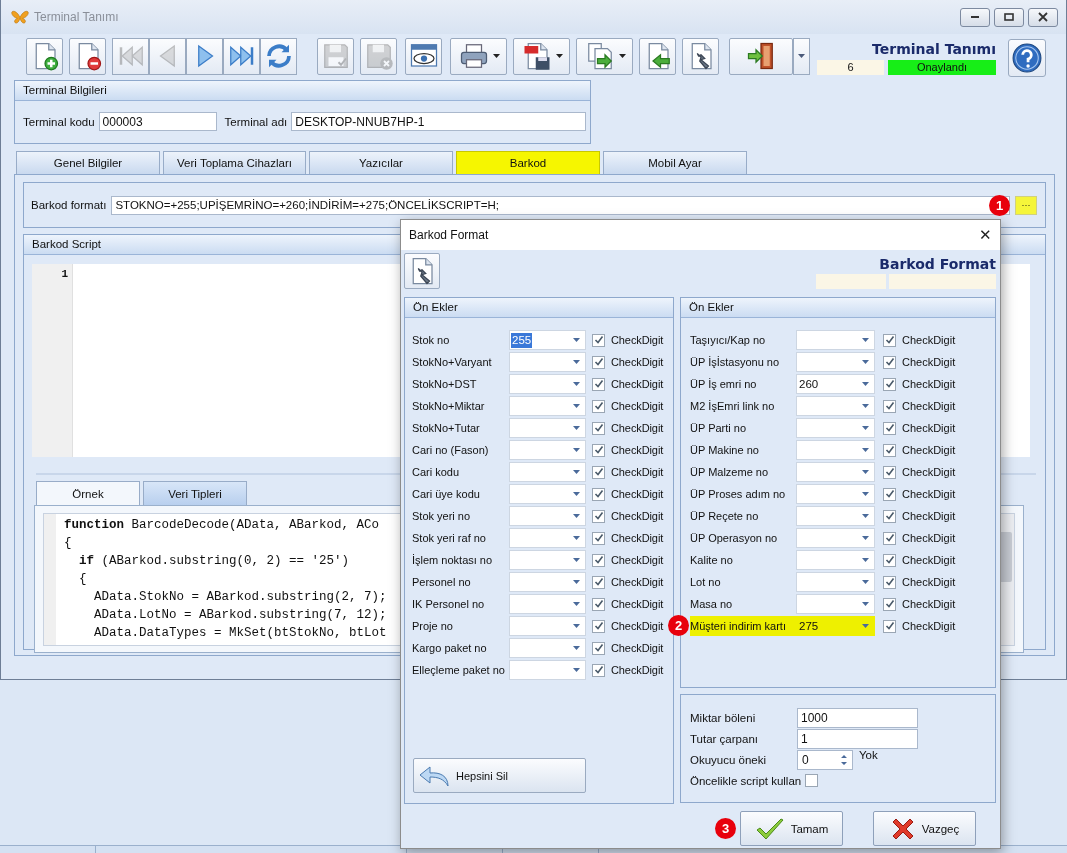  What do you see at coordinates (791, 828) in the screenshot?
I see `ok-button: Tamam` at bounding box center [791, 828].